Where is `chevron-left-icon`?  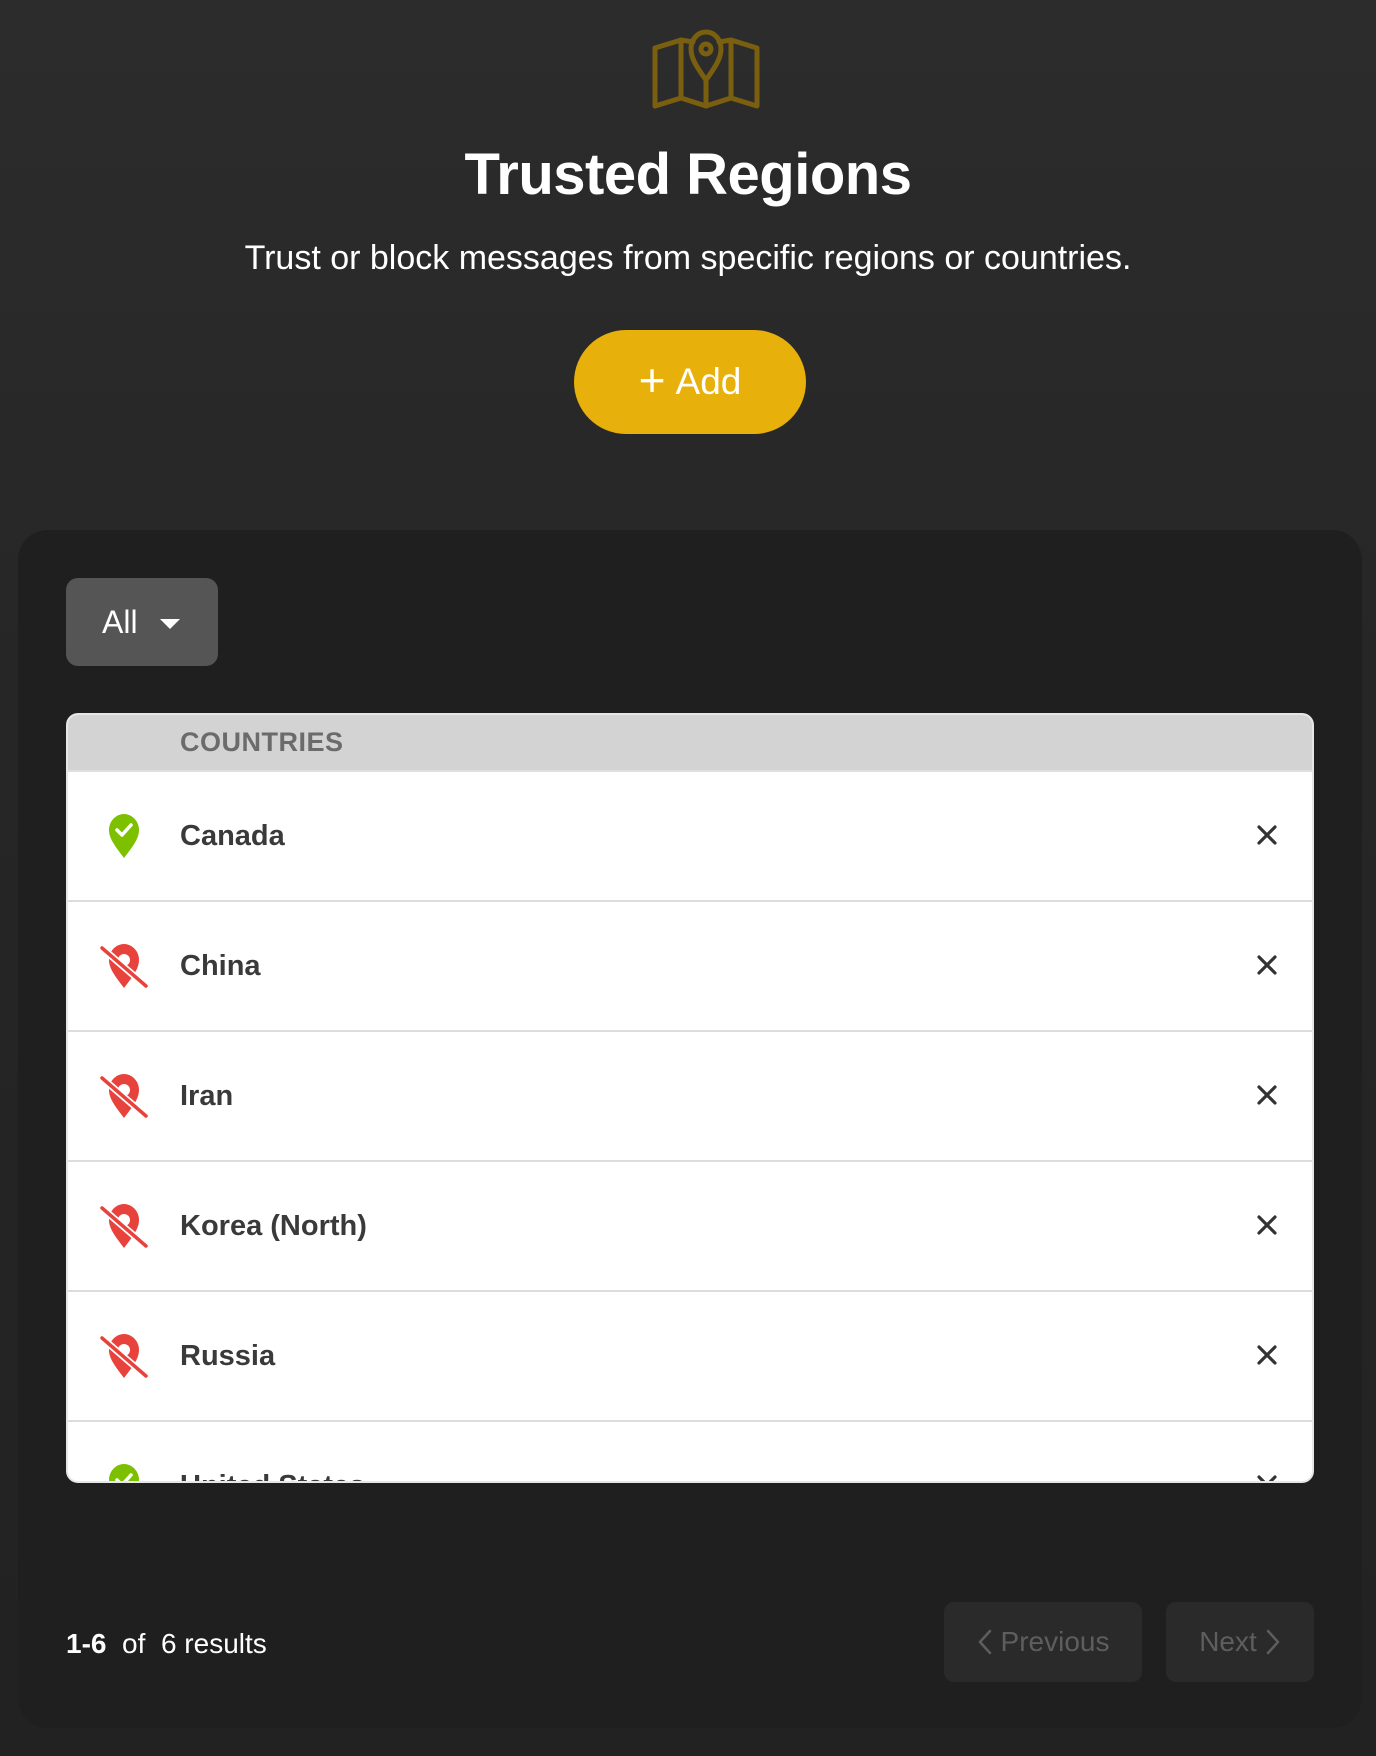 chevron-left-icon is located at coordinates (984, 1642).